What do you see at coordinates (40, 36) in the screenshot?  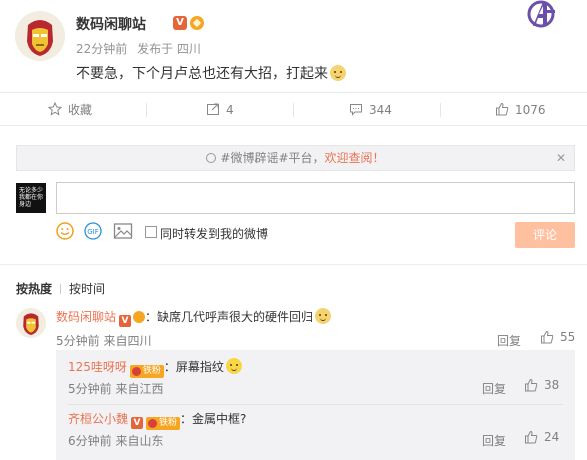 I see `author-avatar` at bounding box center [40, 36].